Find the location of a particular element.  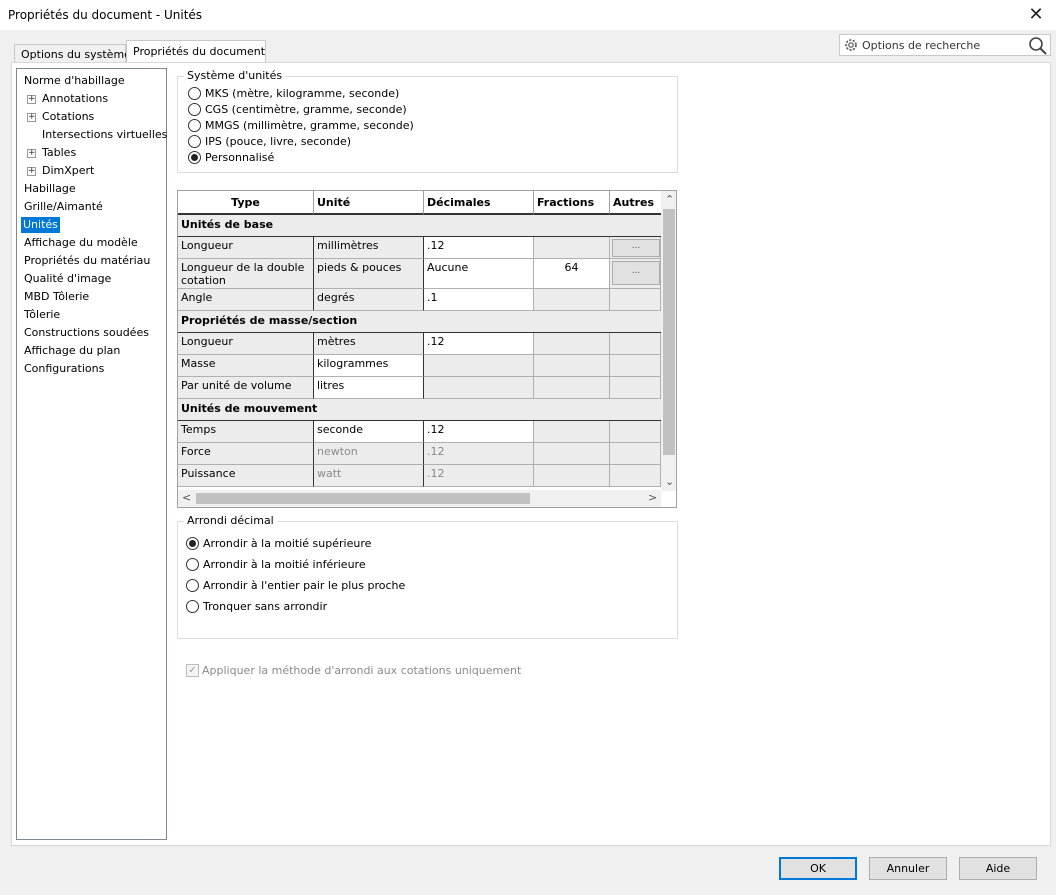

table-row: Force newton .12 is located at coordinates (419, 454).